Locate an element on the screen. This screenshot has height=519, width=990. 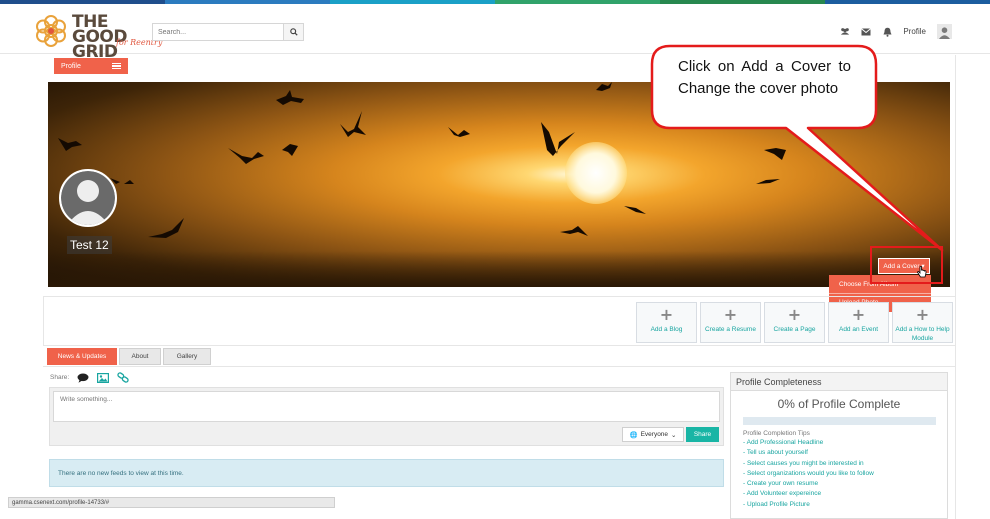
search-button is located at coordinates (293, 32).